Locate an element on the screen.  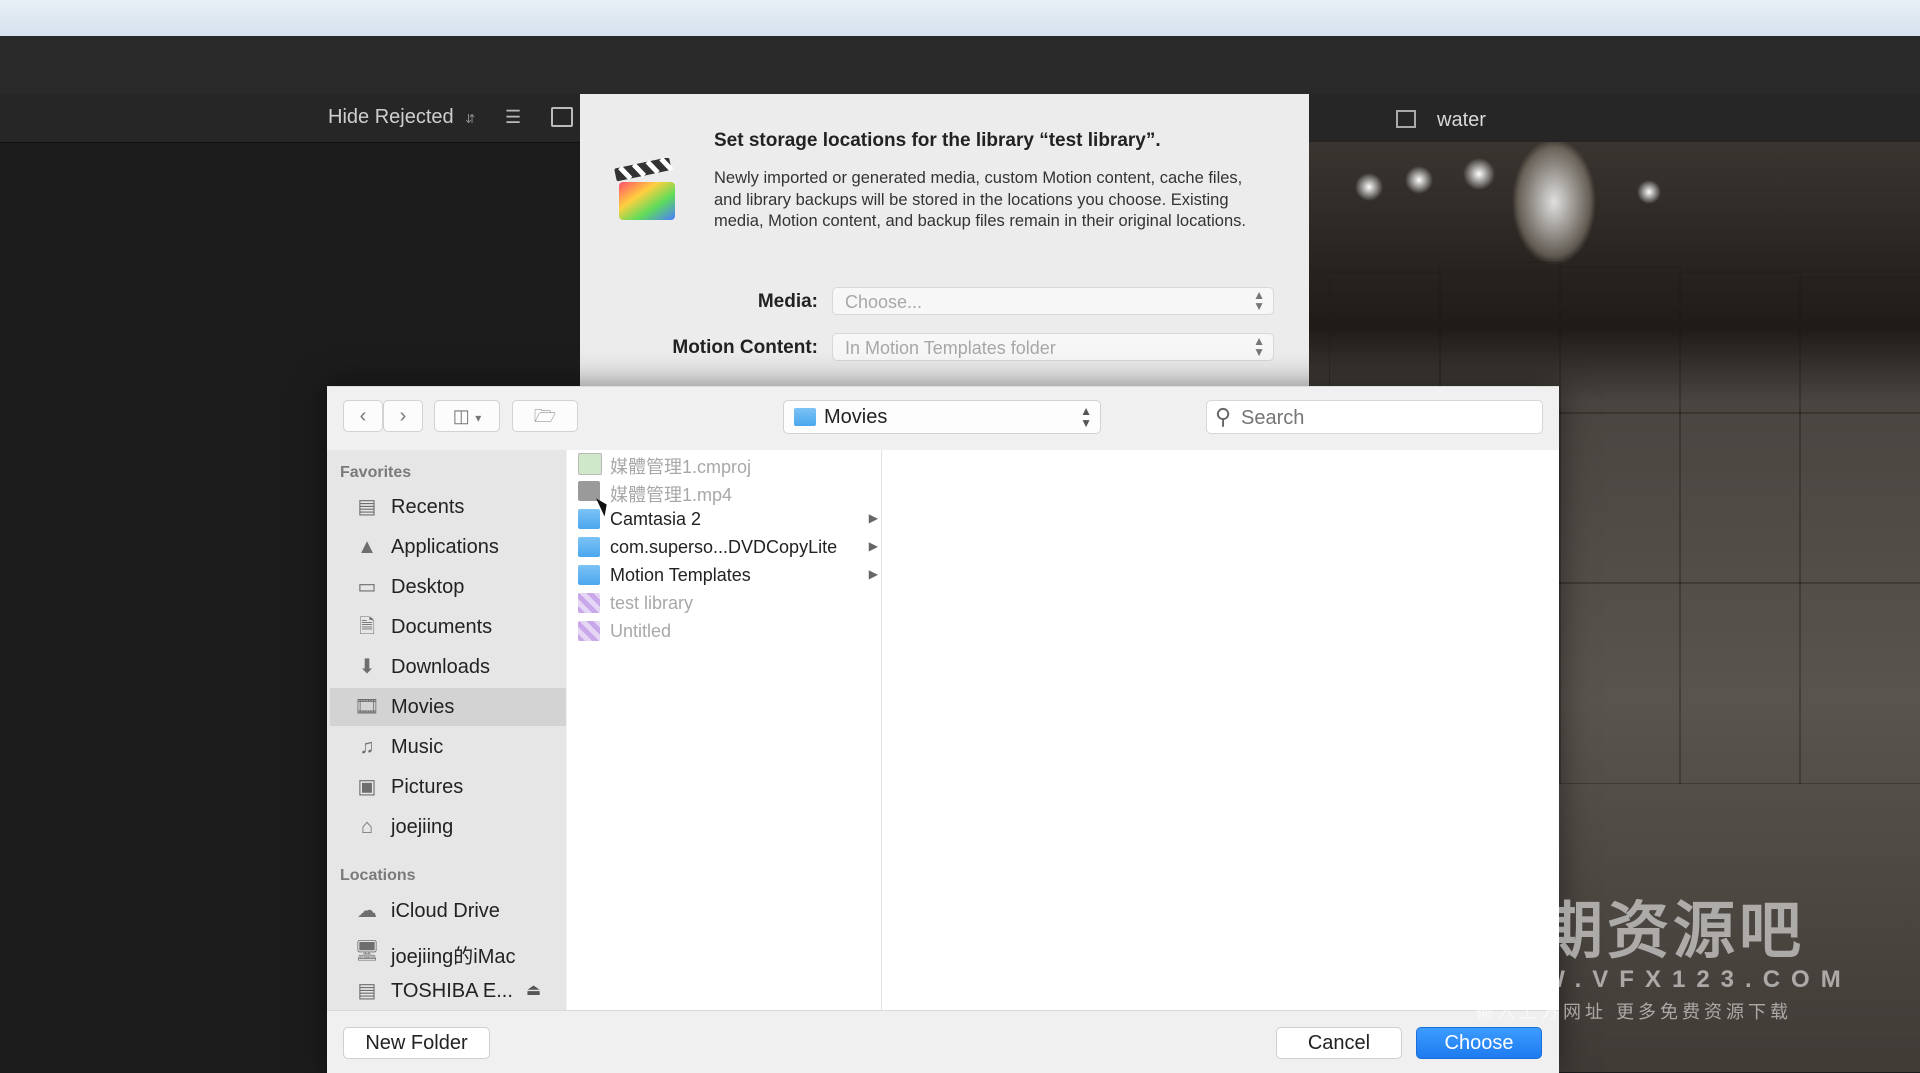
file-name: Untitled is located at coordinates (641, 631).